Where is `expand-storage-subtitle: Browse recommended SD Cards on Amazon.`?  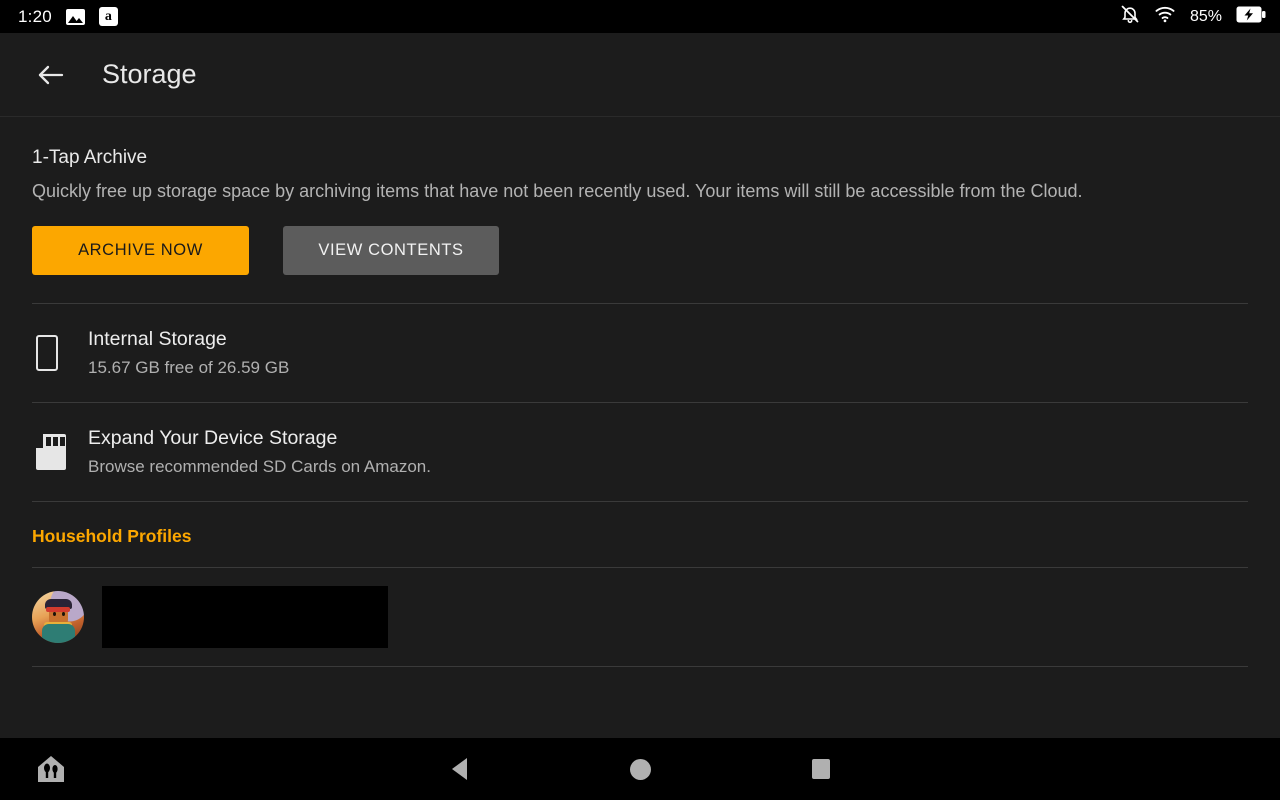
expand-storage-subtitle: Browse recommended SD Cards on Amazon. is located at coordinates (259, 466).